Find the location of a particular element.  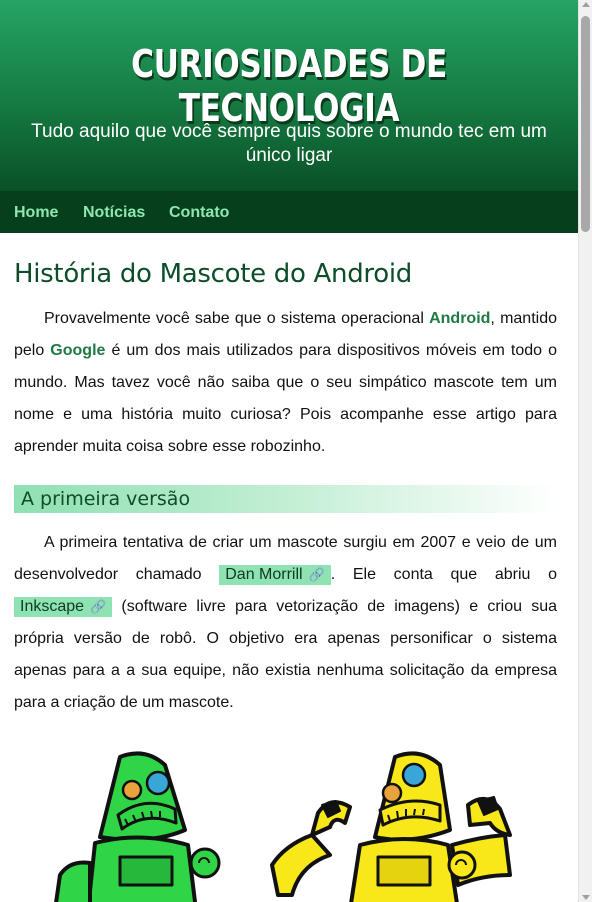

scroll-down-arrow-icon is located at coordinates (586, 897).